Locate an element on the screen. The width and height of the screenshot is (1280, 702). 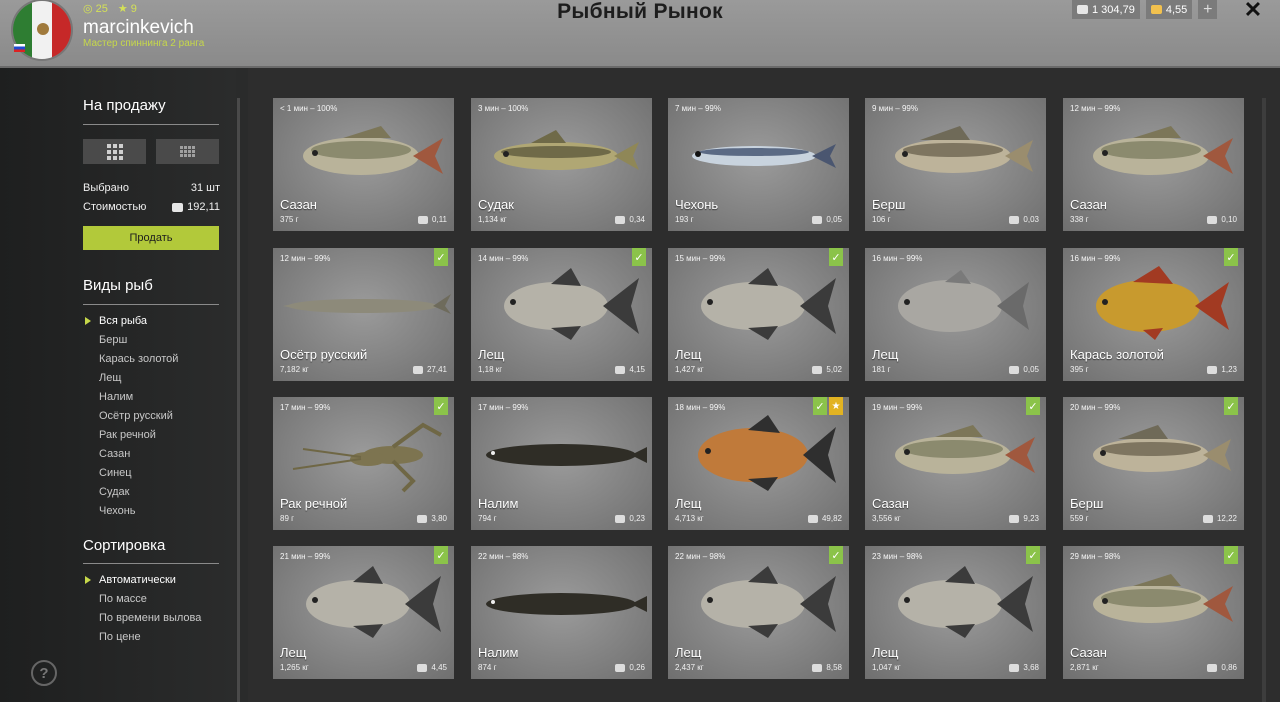
fish-card: < 1 мин – 100% Сазан 375 г 0,11 is located at coordinates (363, 164).